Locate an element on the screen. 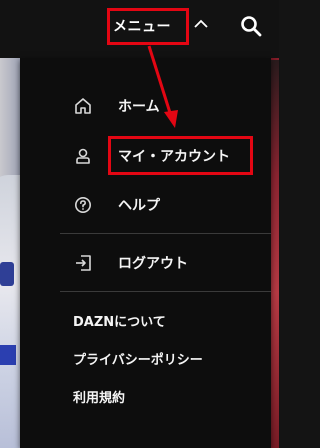 This screenshot has width=320, height=448. link-terms-of-use: 利用規約 is located at coordinates (99, 396).